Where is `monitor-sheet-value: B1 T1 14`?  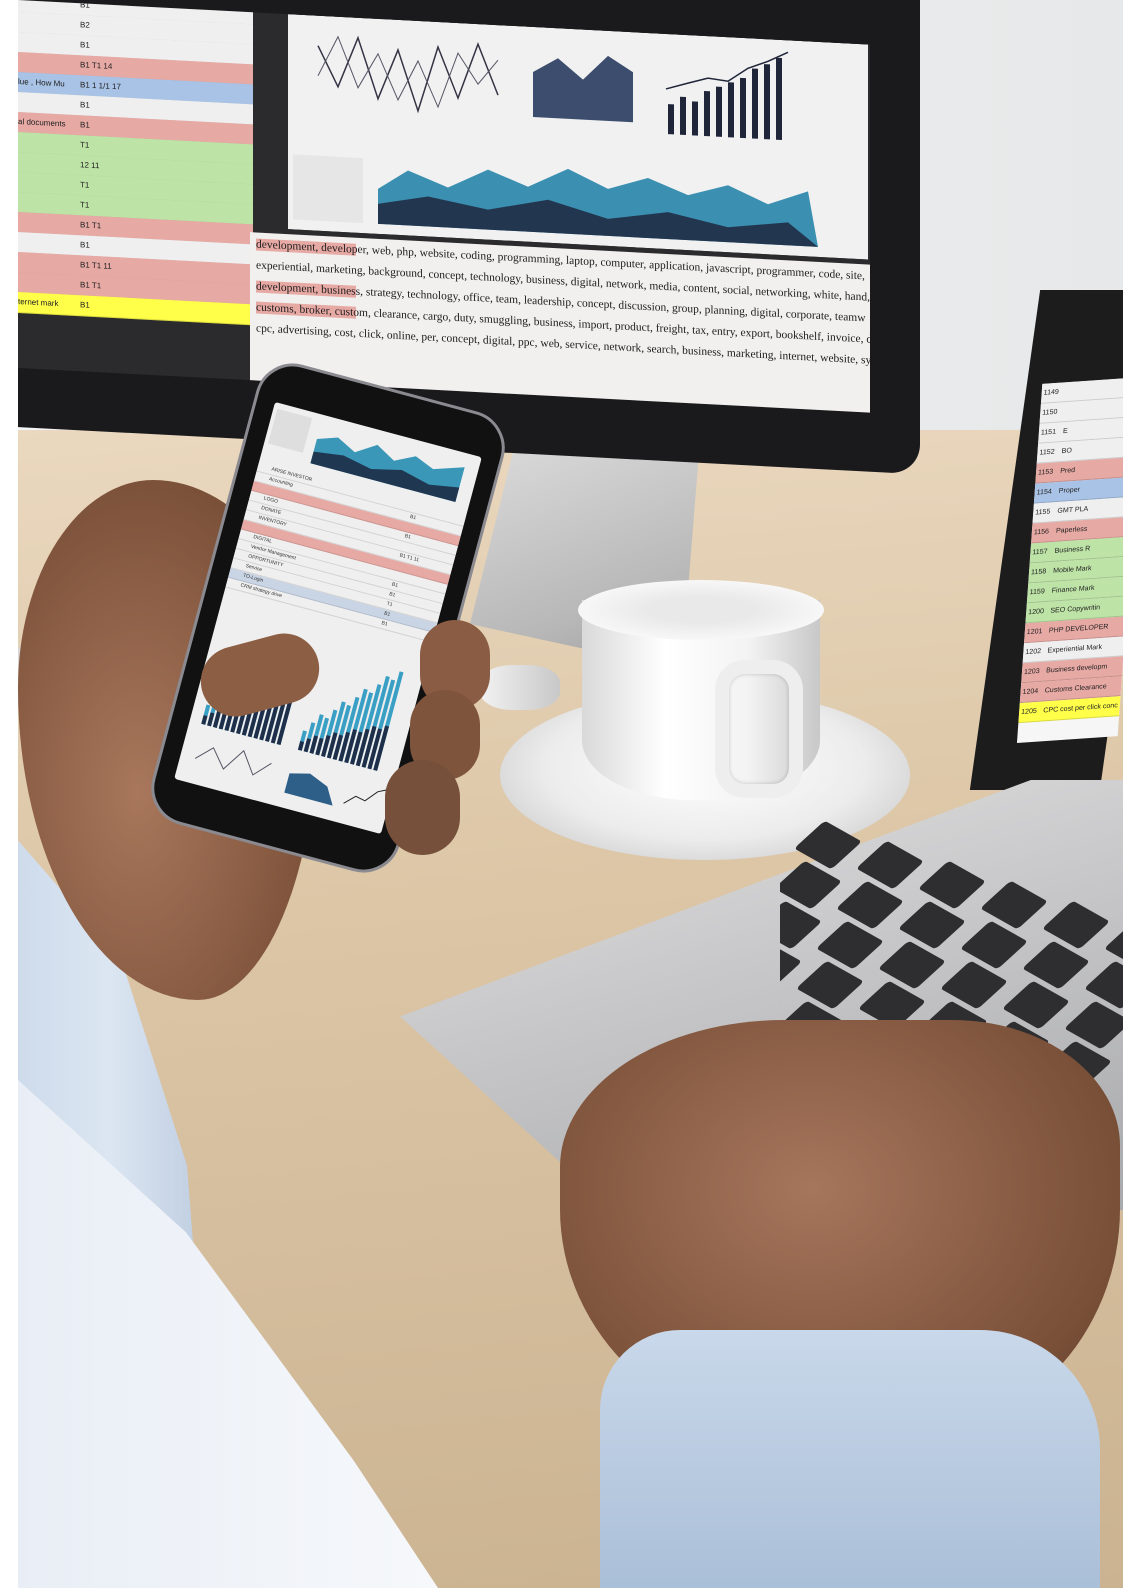
monitor-sheet-value: B1 T1 14 is located at coordinates (96, 65).